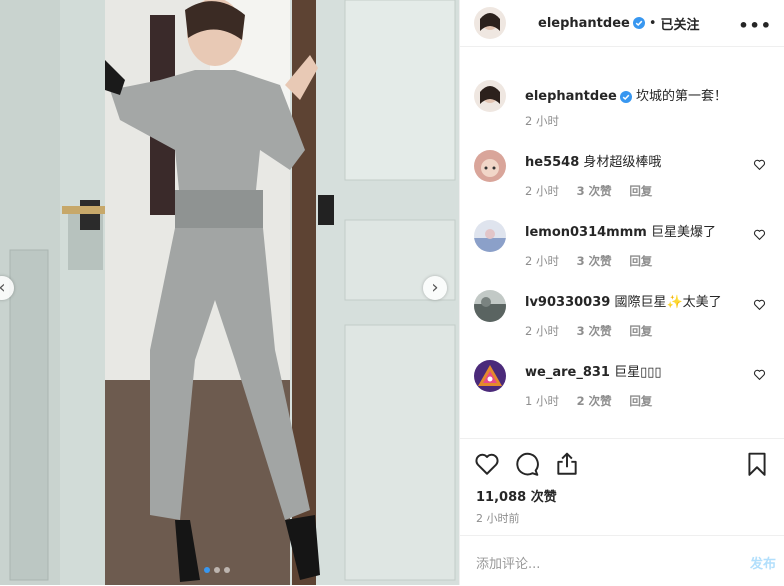  Describe the element at coordinates (567, 464) in the screenshot. I see `share-icon` at that location.